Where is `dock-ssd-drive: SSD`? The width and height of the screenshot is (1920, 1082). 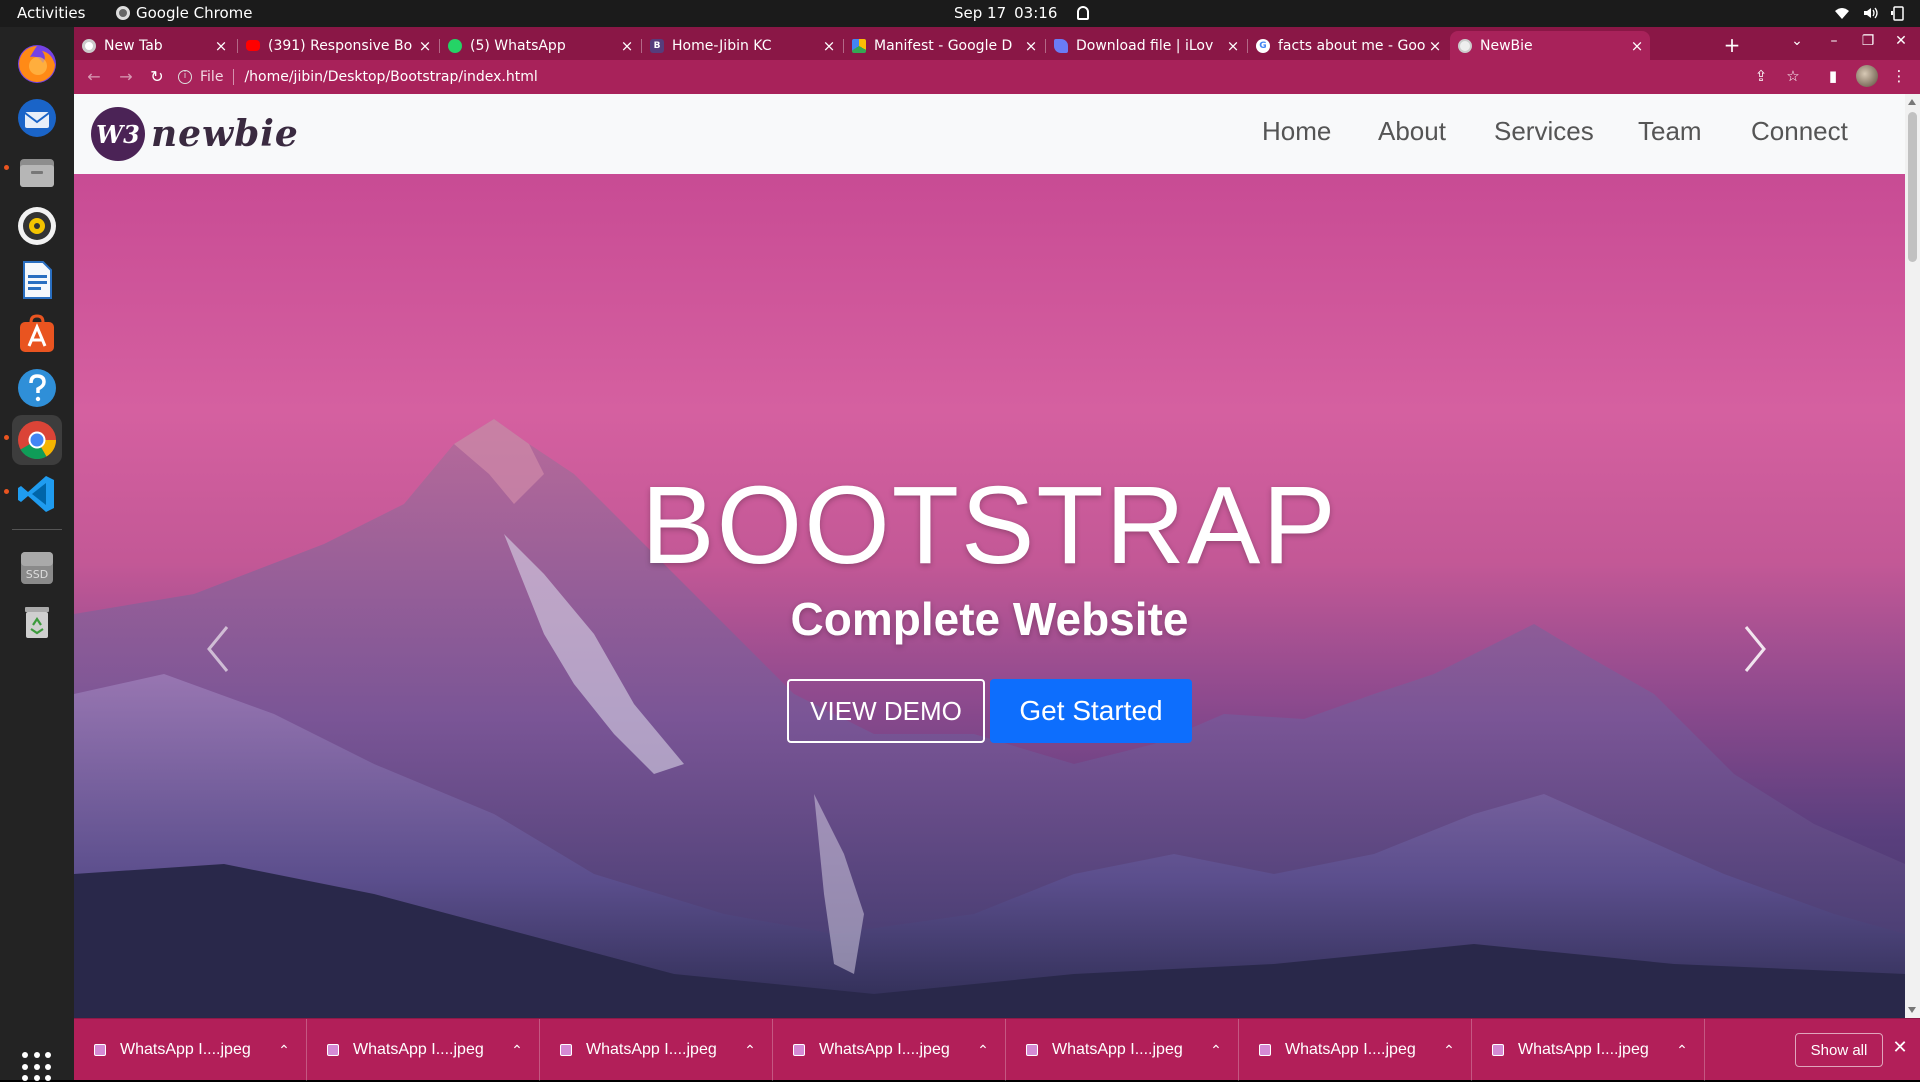
dock-ssd-drive: SSD is located at coordinates (37, 568).